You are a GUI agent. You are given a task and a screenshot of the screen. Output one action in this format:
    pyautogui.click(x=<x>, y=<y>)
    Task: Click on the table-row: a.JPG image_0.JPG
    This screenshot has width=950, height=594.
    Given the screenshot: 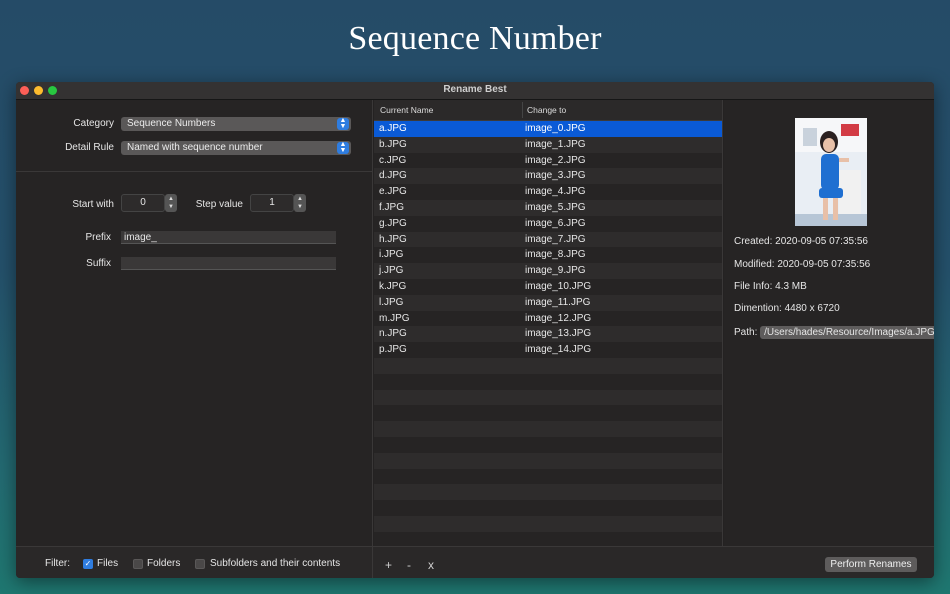 What is the action you would take?
    pyautogui.click(x=548, y=129)
    